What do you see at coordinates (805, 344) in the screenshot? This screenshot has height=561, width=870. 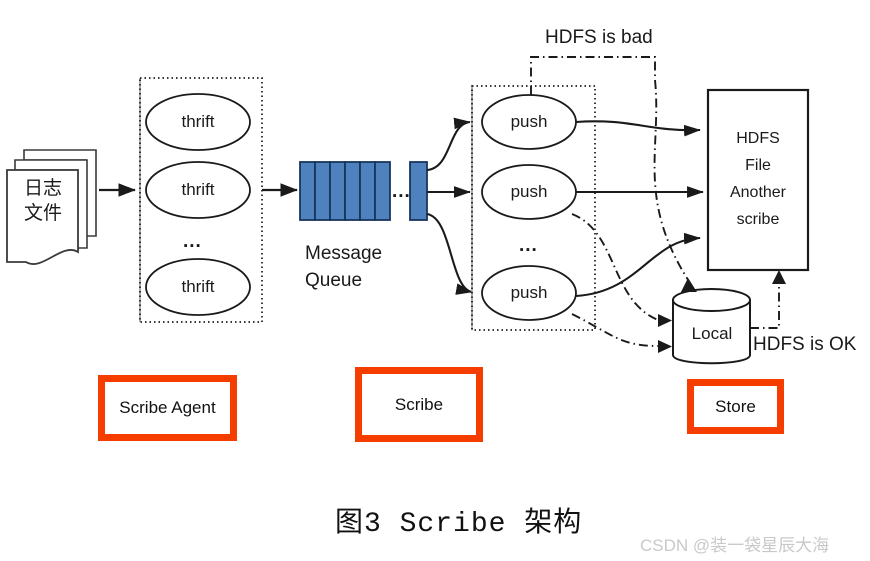 I see `hdfs-is-ok-annotation: HDFS is OK` at bounding box center [805, 344].